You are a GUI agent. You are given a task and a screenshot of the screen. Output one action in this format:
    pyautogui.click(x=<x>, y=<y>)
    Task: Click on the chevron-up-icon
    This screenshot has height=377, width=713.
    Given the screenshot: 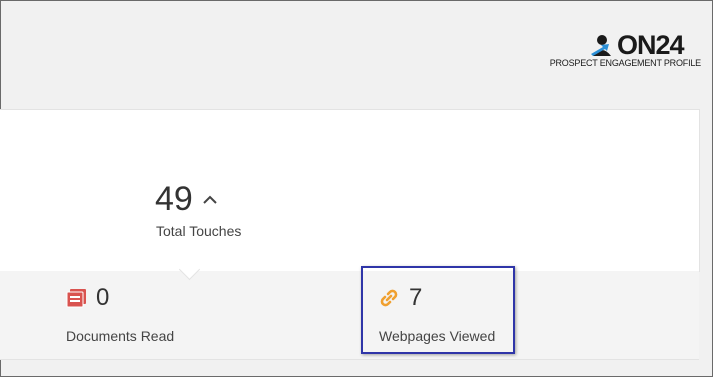 What is the action you would take?
    pyautogui.click(x=210, y=199)
    